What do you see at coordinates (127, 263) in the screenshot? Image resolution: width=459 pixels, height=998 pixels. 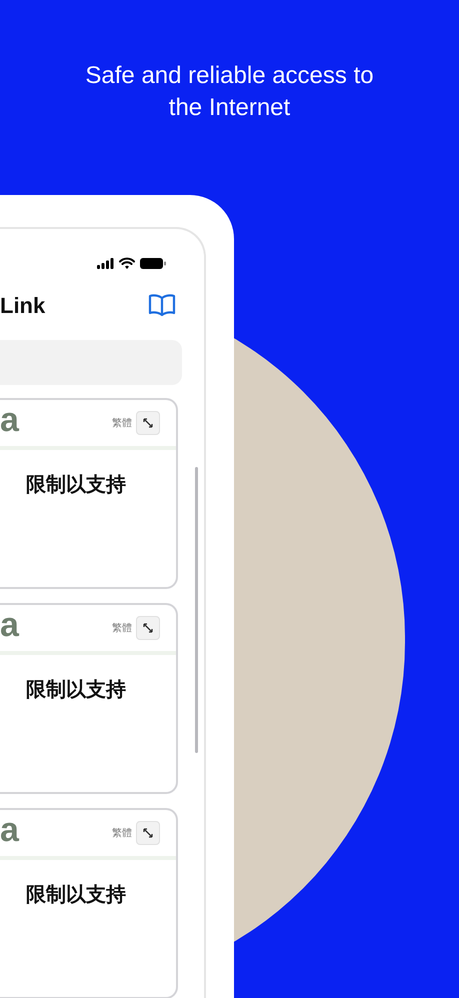 I see `wifi-icon` at bounding box center [127, 263].